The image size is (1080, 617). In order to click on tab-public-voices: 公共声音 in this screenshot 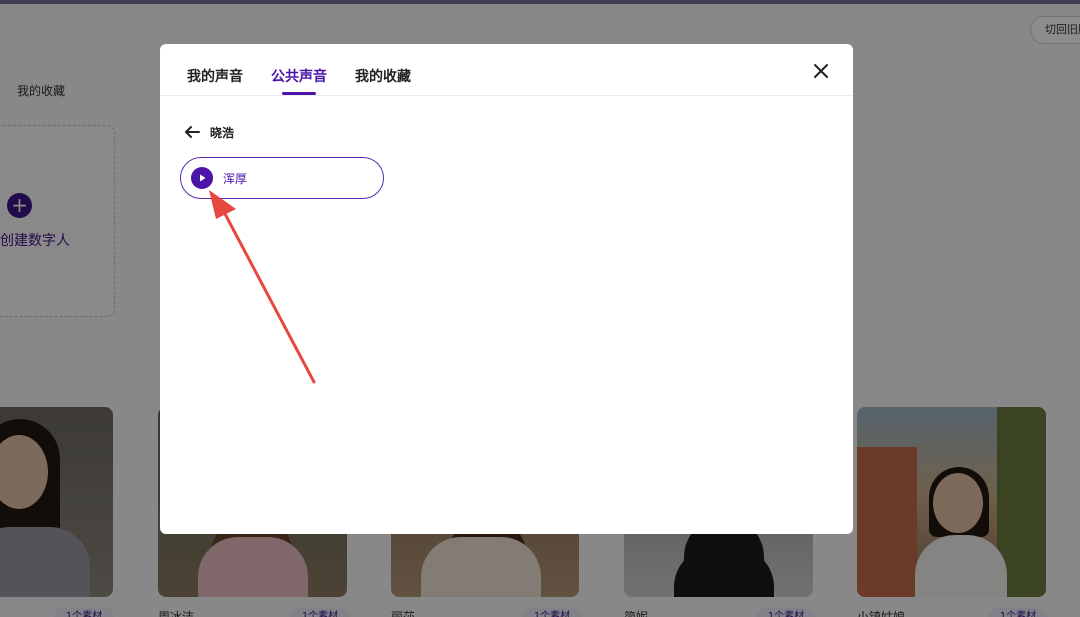, I will do `click(299, 82)`.